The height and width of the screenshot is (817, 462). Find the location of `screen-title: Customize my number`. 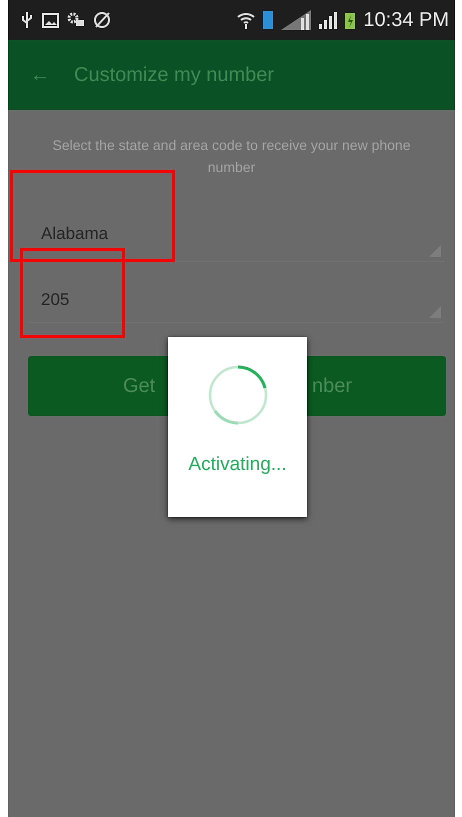

screen-title: Customize my number is located at coordinates (174, 75).